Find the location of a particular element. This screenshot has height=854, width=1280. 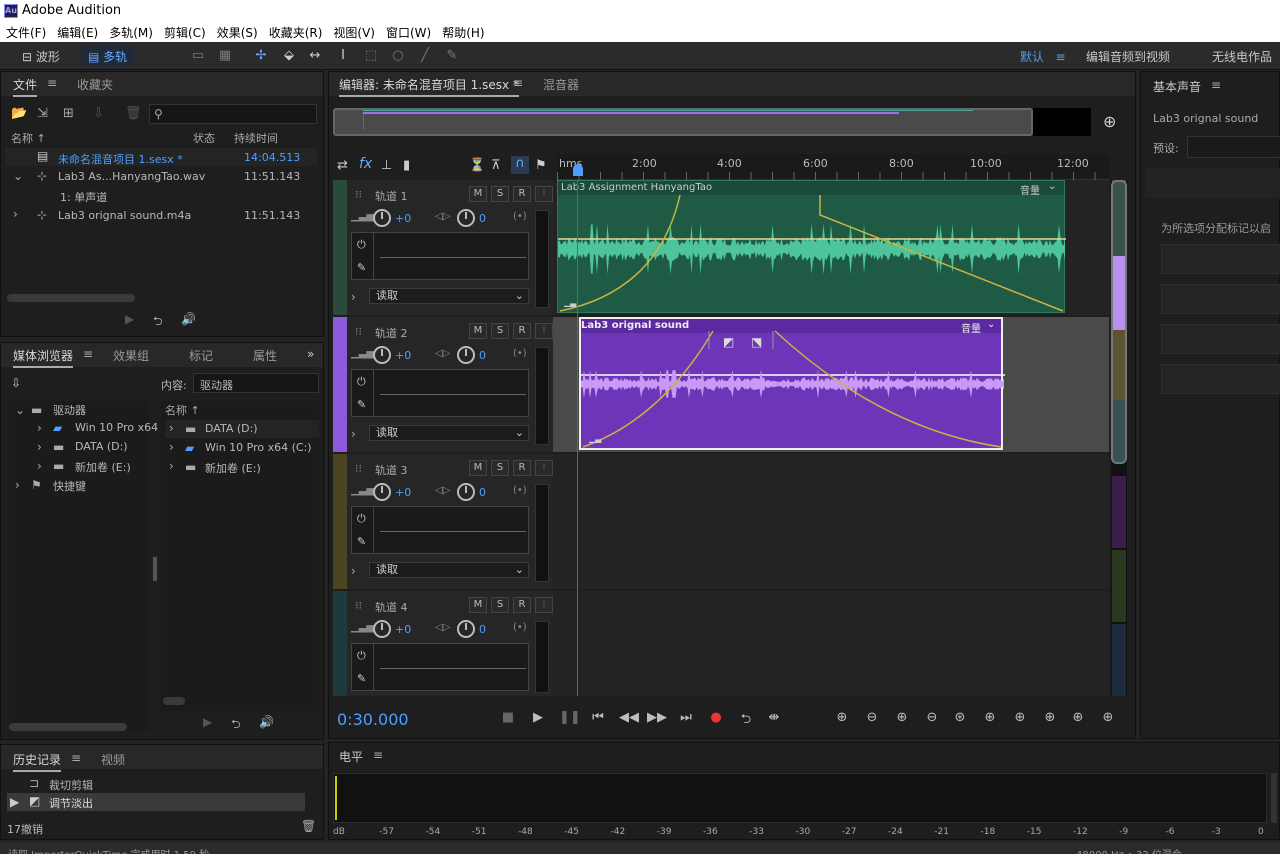

levels-menu-icon: ≡ is located at coordinates (378, 755).